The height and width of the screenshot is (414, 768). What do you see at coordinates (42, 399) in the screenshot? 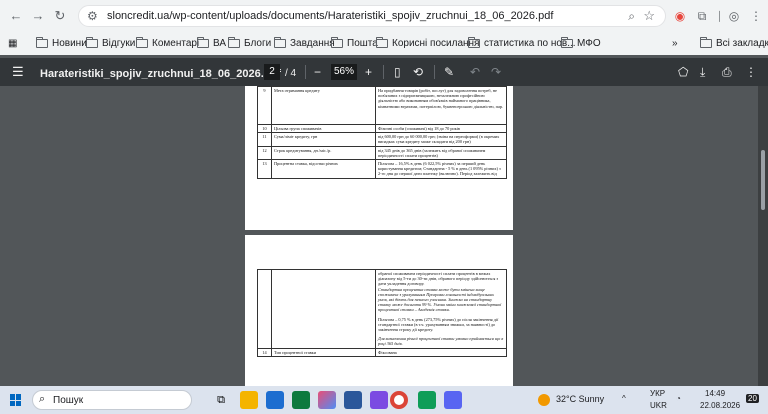
I see `search-icon: ⌕` at bounding box center [42, 399].